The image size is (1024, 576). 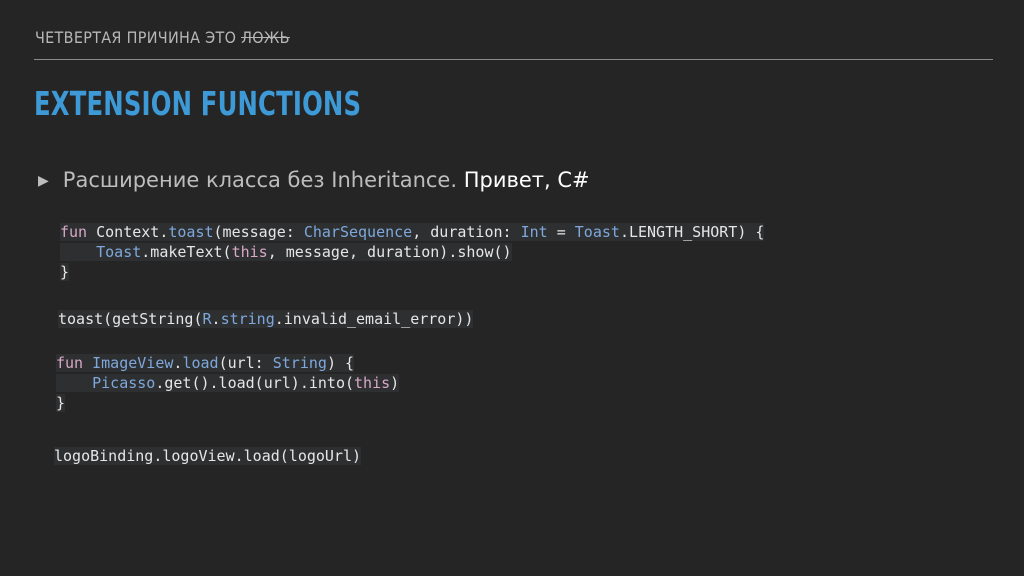 I want to click on code-token: logoBinding.logoView.load(logoUrl), so click(x=208, y=456).